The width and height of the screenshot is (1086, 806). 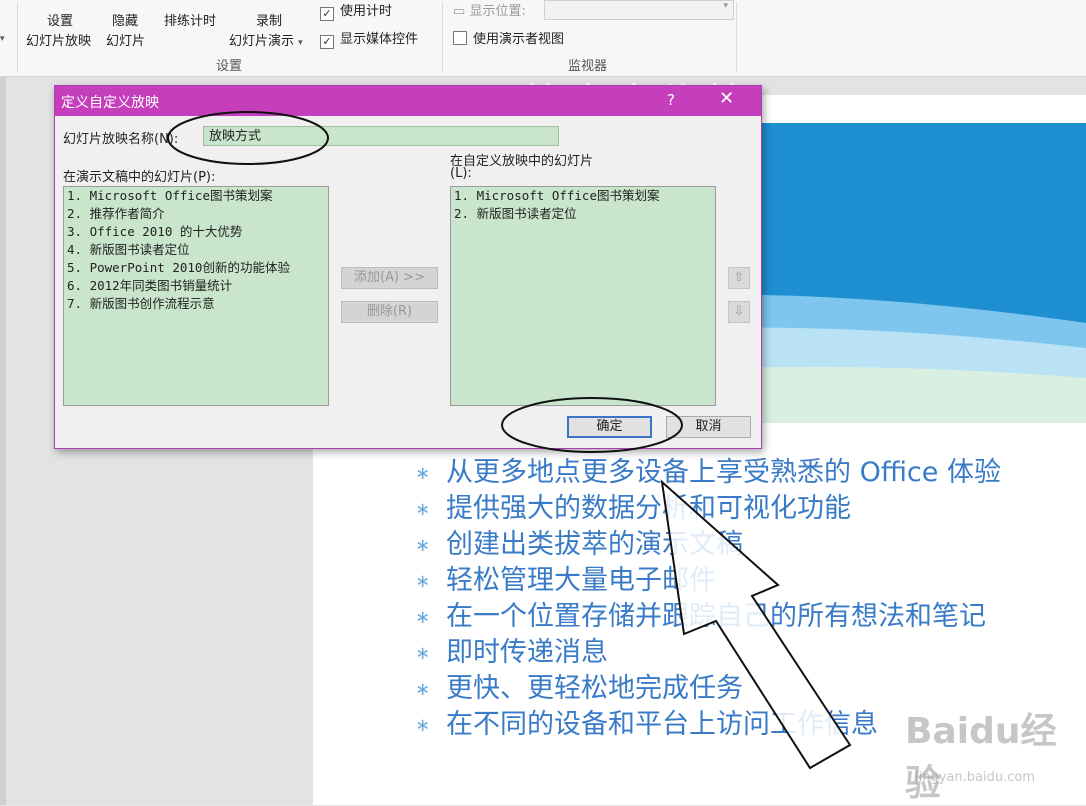 What do you see at coordinates (981, 757) in the screenshot?
I see `watermark-logo: Baidu经验` at bounding box center [981, 757].